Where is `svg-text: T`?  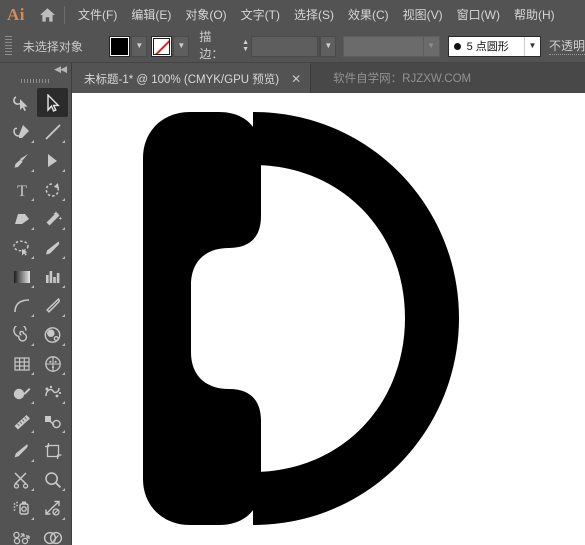 svg-text: T is located at coordinates (22, 191).